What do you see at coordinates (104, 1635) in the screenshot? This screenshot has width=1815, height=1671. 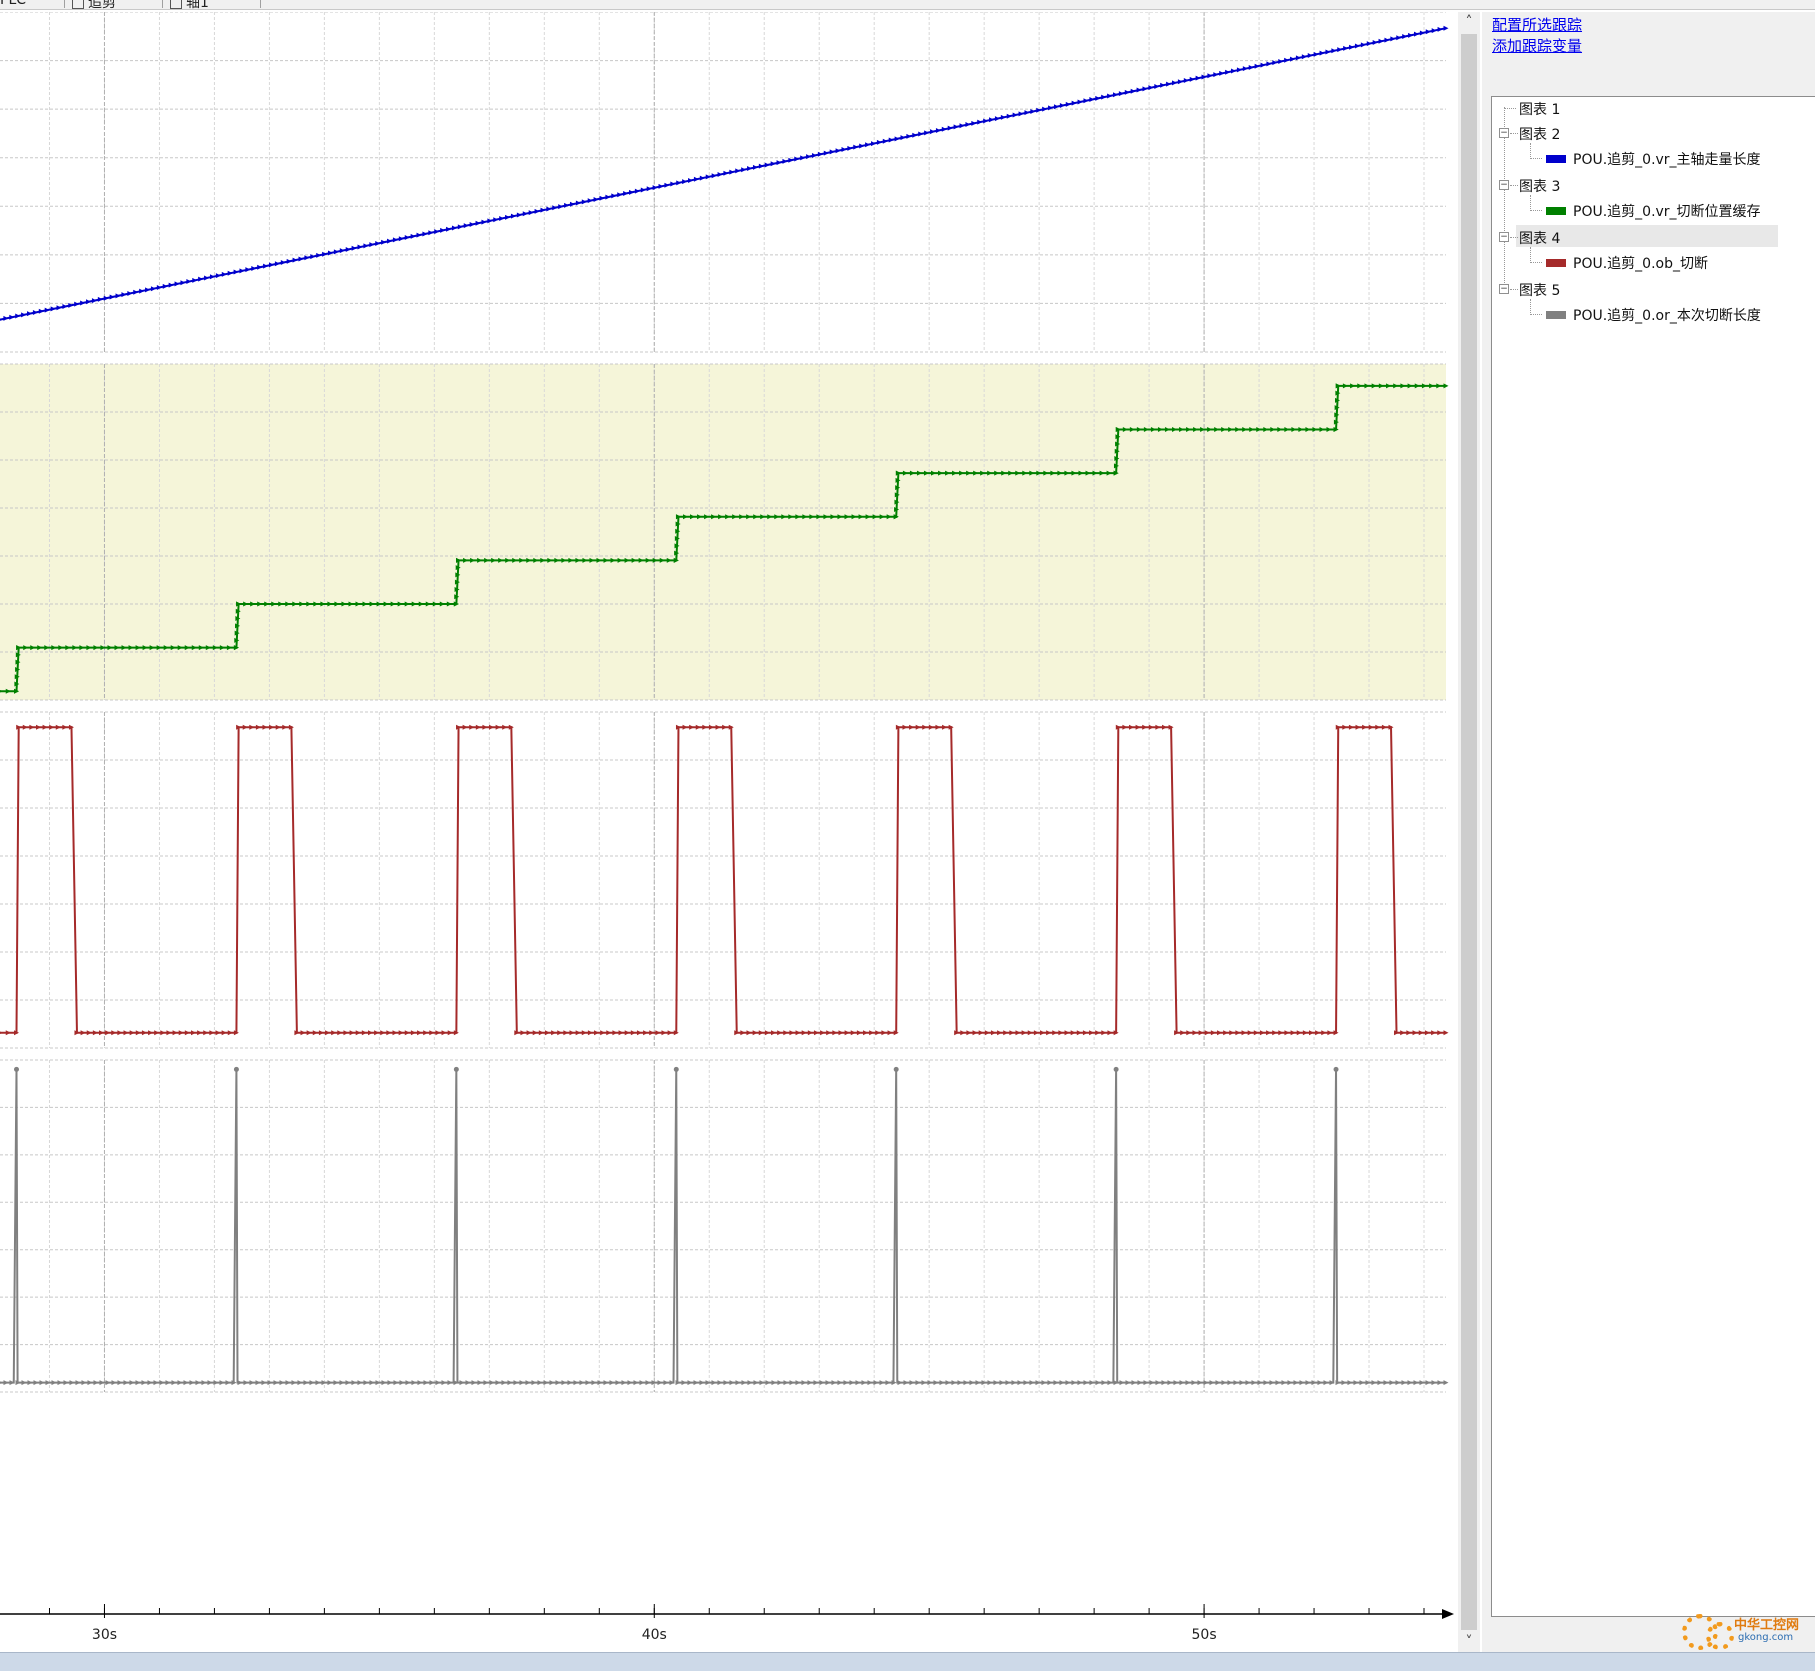 I see `axis-tick-label: 30s` at bounding box center [104, 1635].